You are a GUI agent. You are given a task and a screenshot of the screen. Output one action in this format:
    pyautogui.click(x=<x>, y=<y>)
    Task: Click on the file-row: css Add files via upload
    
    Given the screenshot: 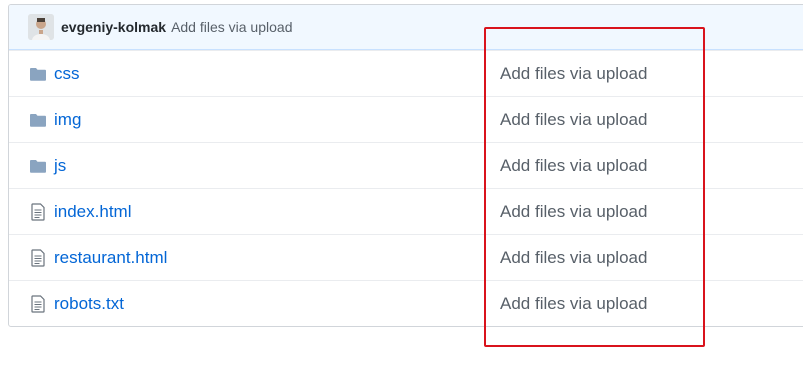 What is the action you would take?
    pyautogui.click(x=406, y=73)
    